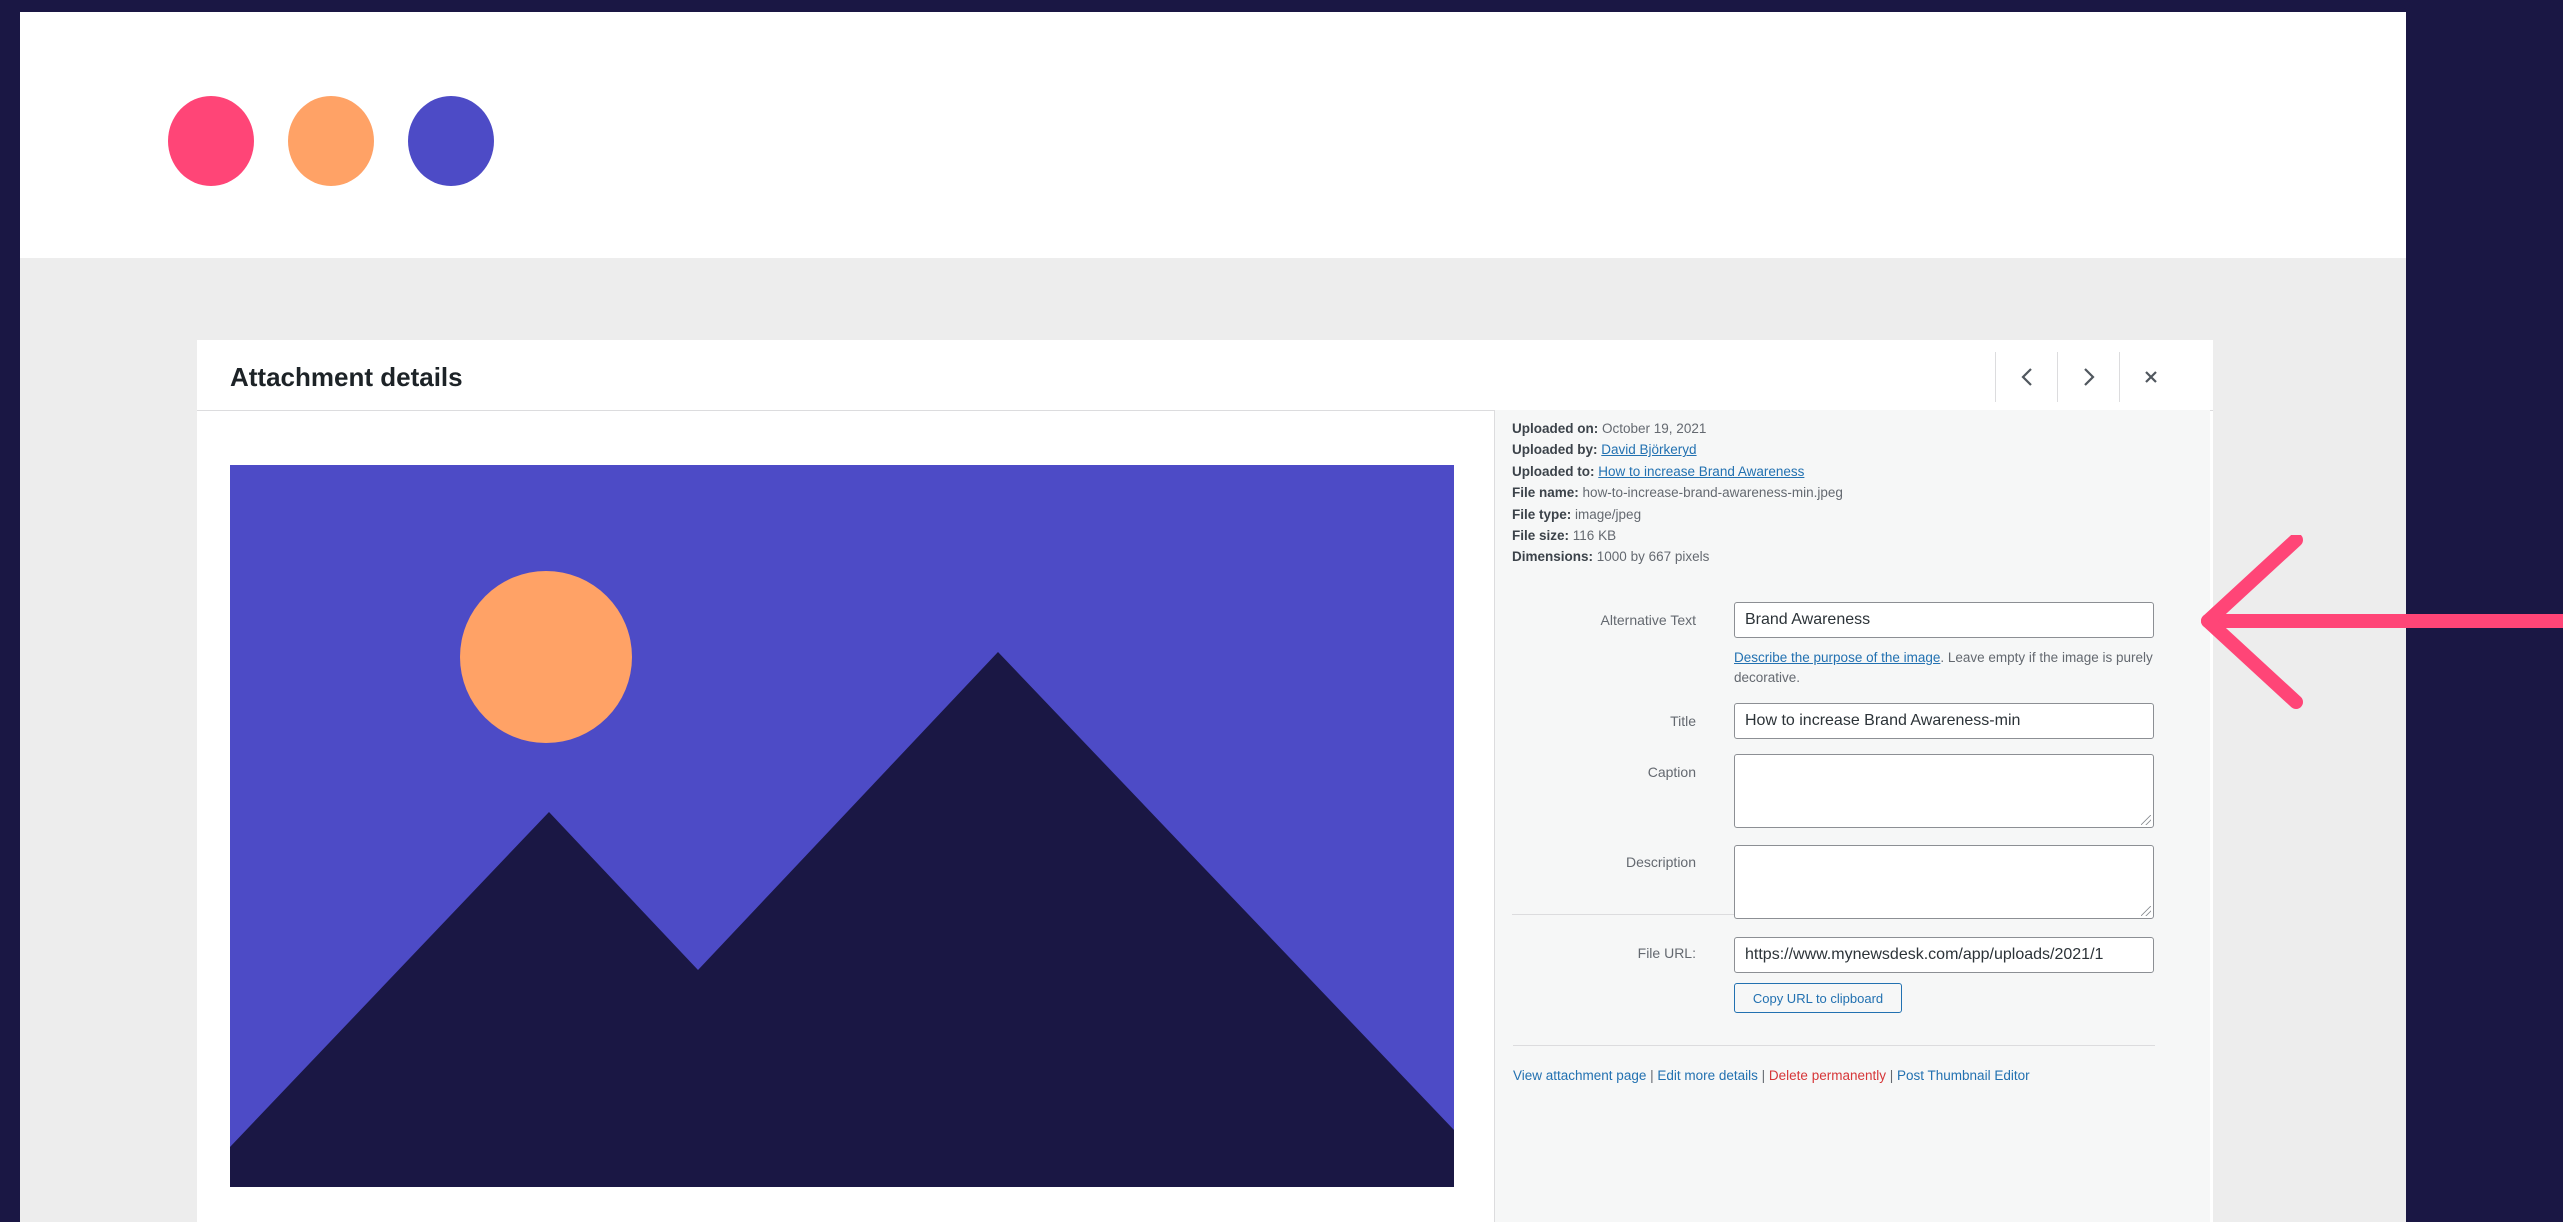 The image size is (2563, 1222). What do you see at coordinates (1666, 953) in the screenshot?
I see `file-url-label: File URL:` at bounding box center [1666, 953].